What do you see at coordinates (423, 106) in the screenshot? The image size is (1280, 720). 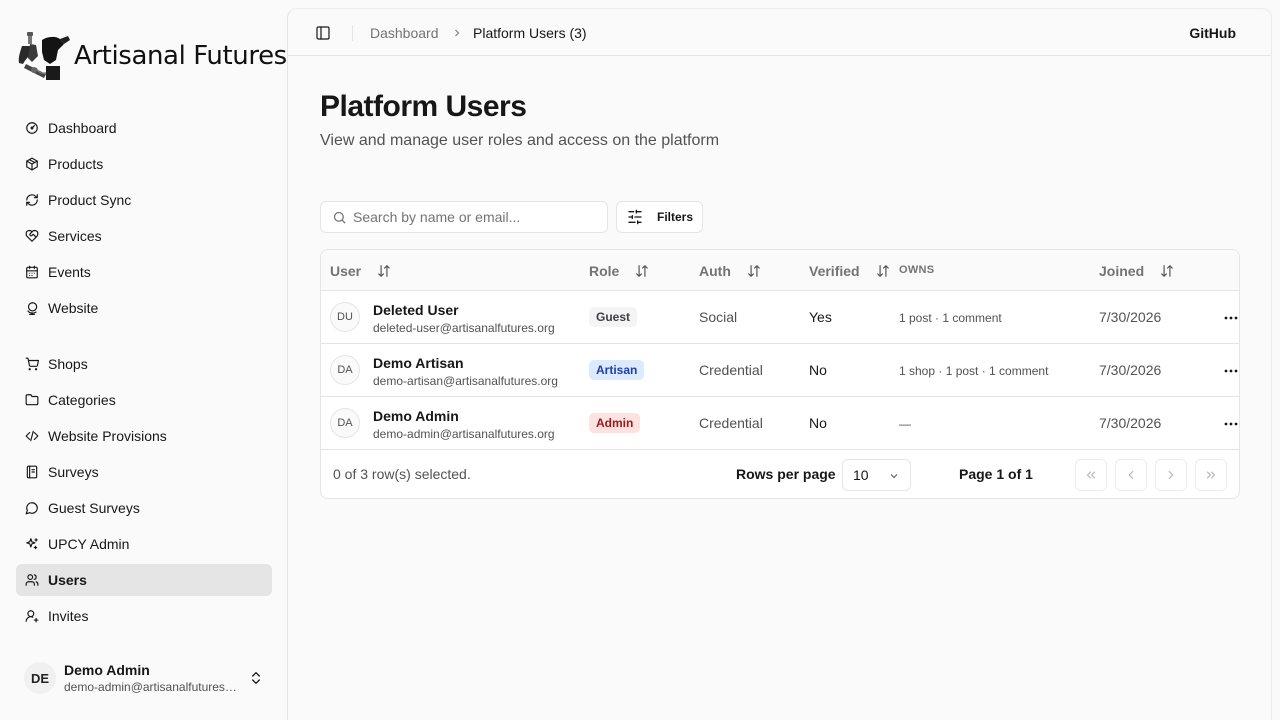 I see `page-title: Platform Users` at bounding box center [423, 106].